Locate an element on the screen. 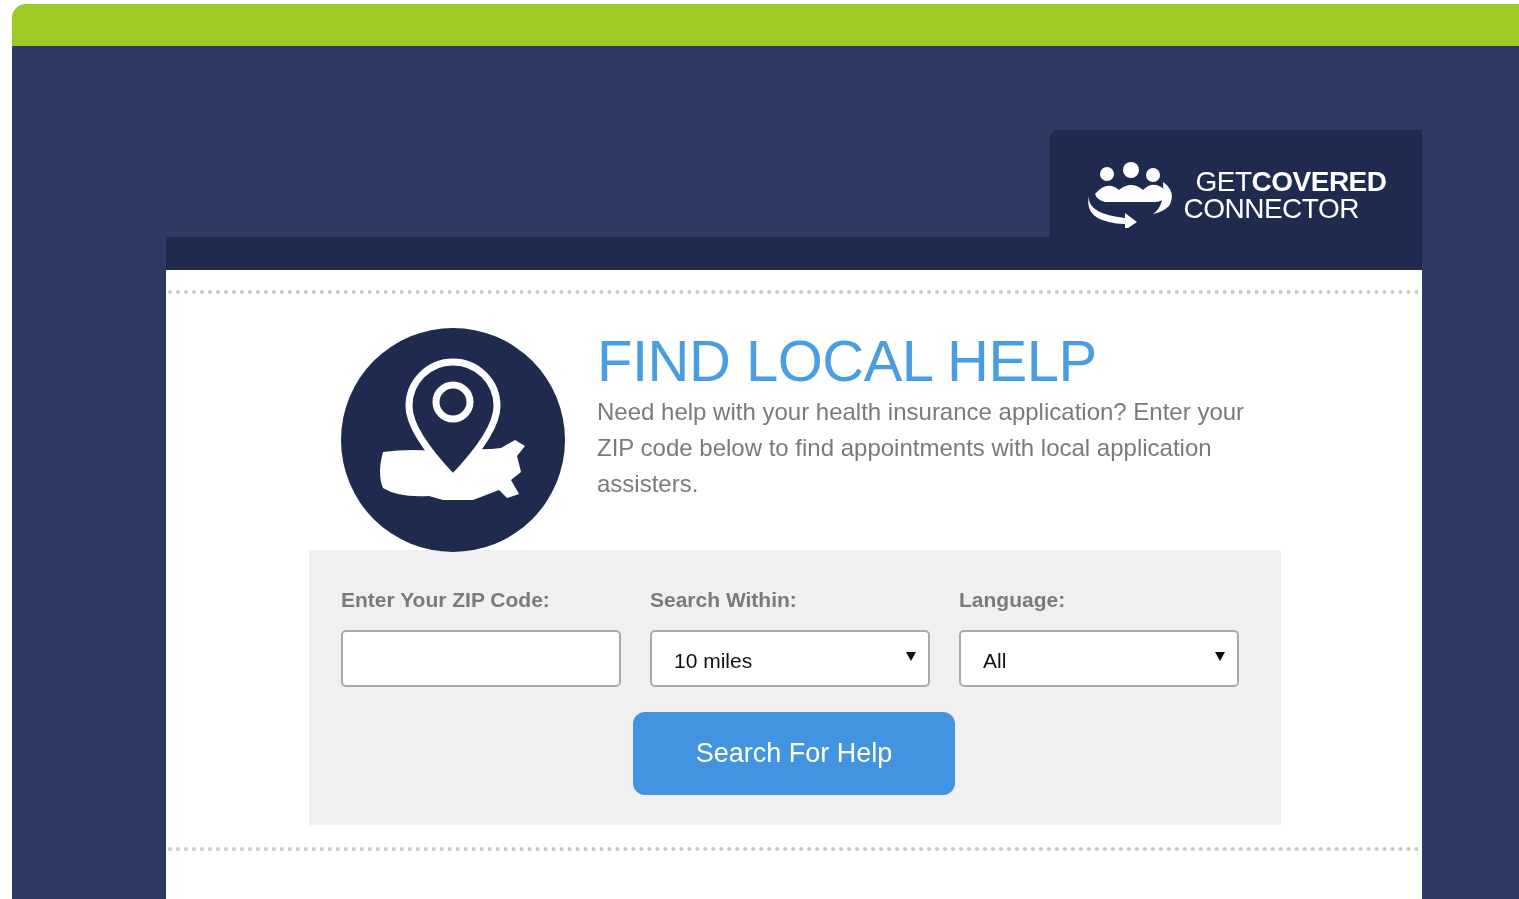 This screenshot has width=1519, height=899. page-heading: FIND LOCAL HELP is located at coordinates (847, 361).